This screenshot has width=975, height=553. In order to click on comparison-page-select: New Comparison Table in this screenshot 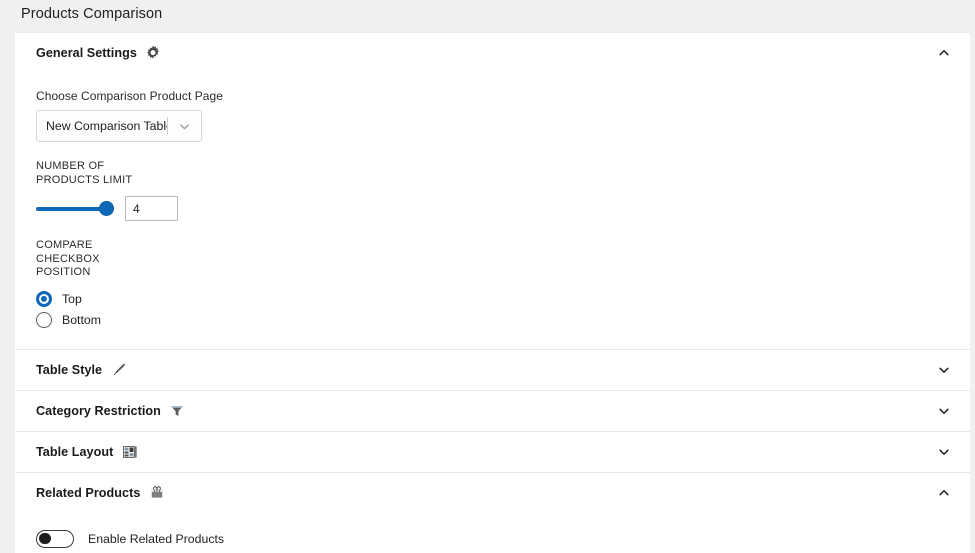, I will do `click(119, 126)`.